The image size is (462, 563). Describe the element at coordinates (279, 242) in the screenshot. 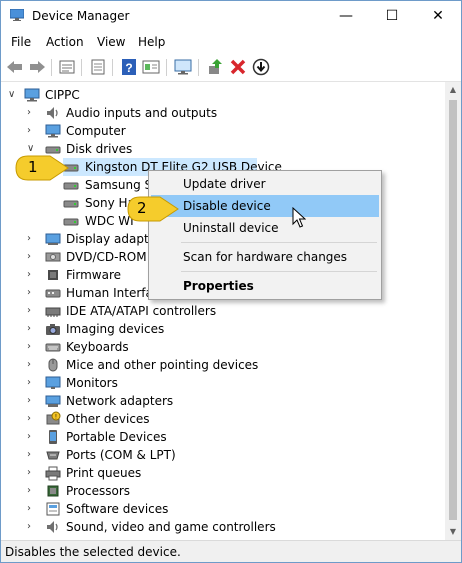

I see `menu-separator` at that location.